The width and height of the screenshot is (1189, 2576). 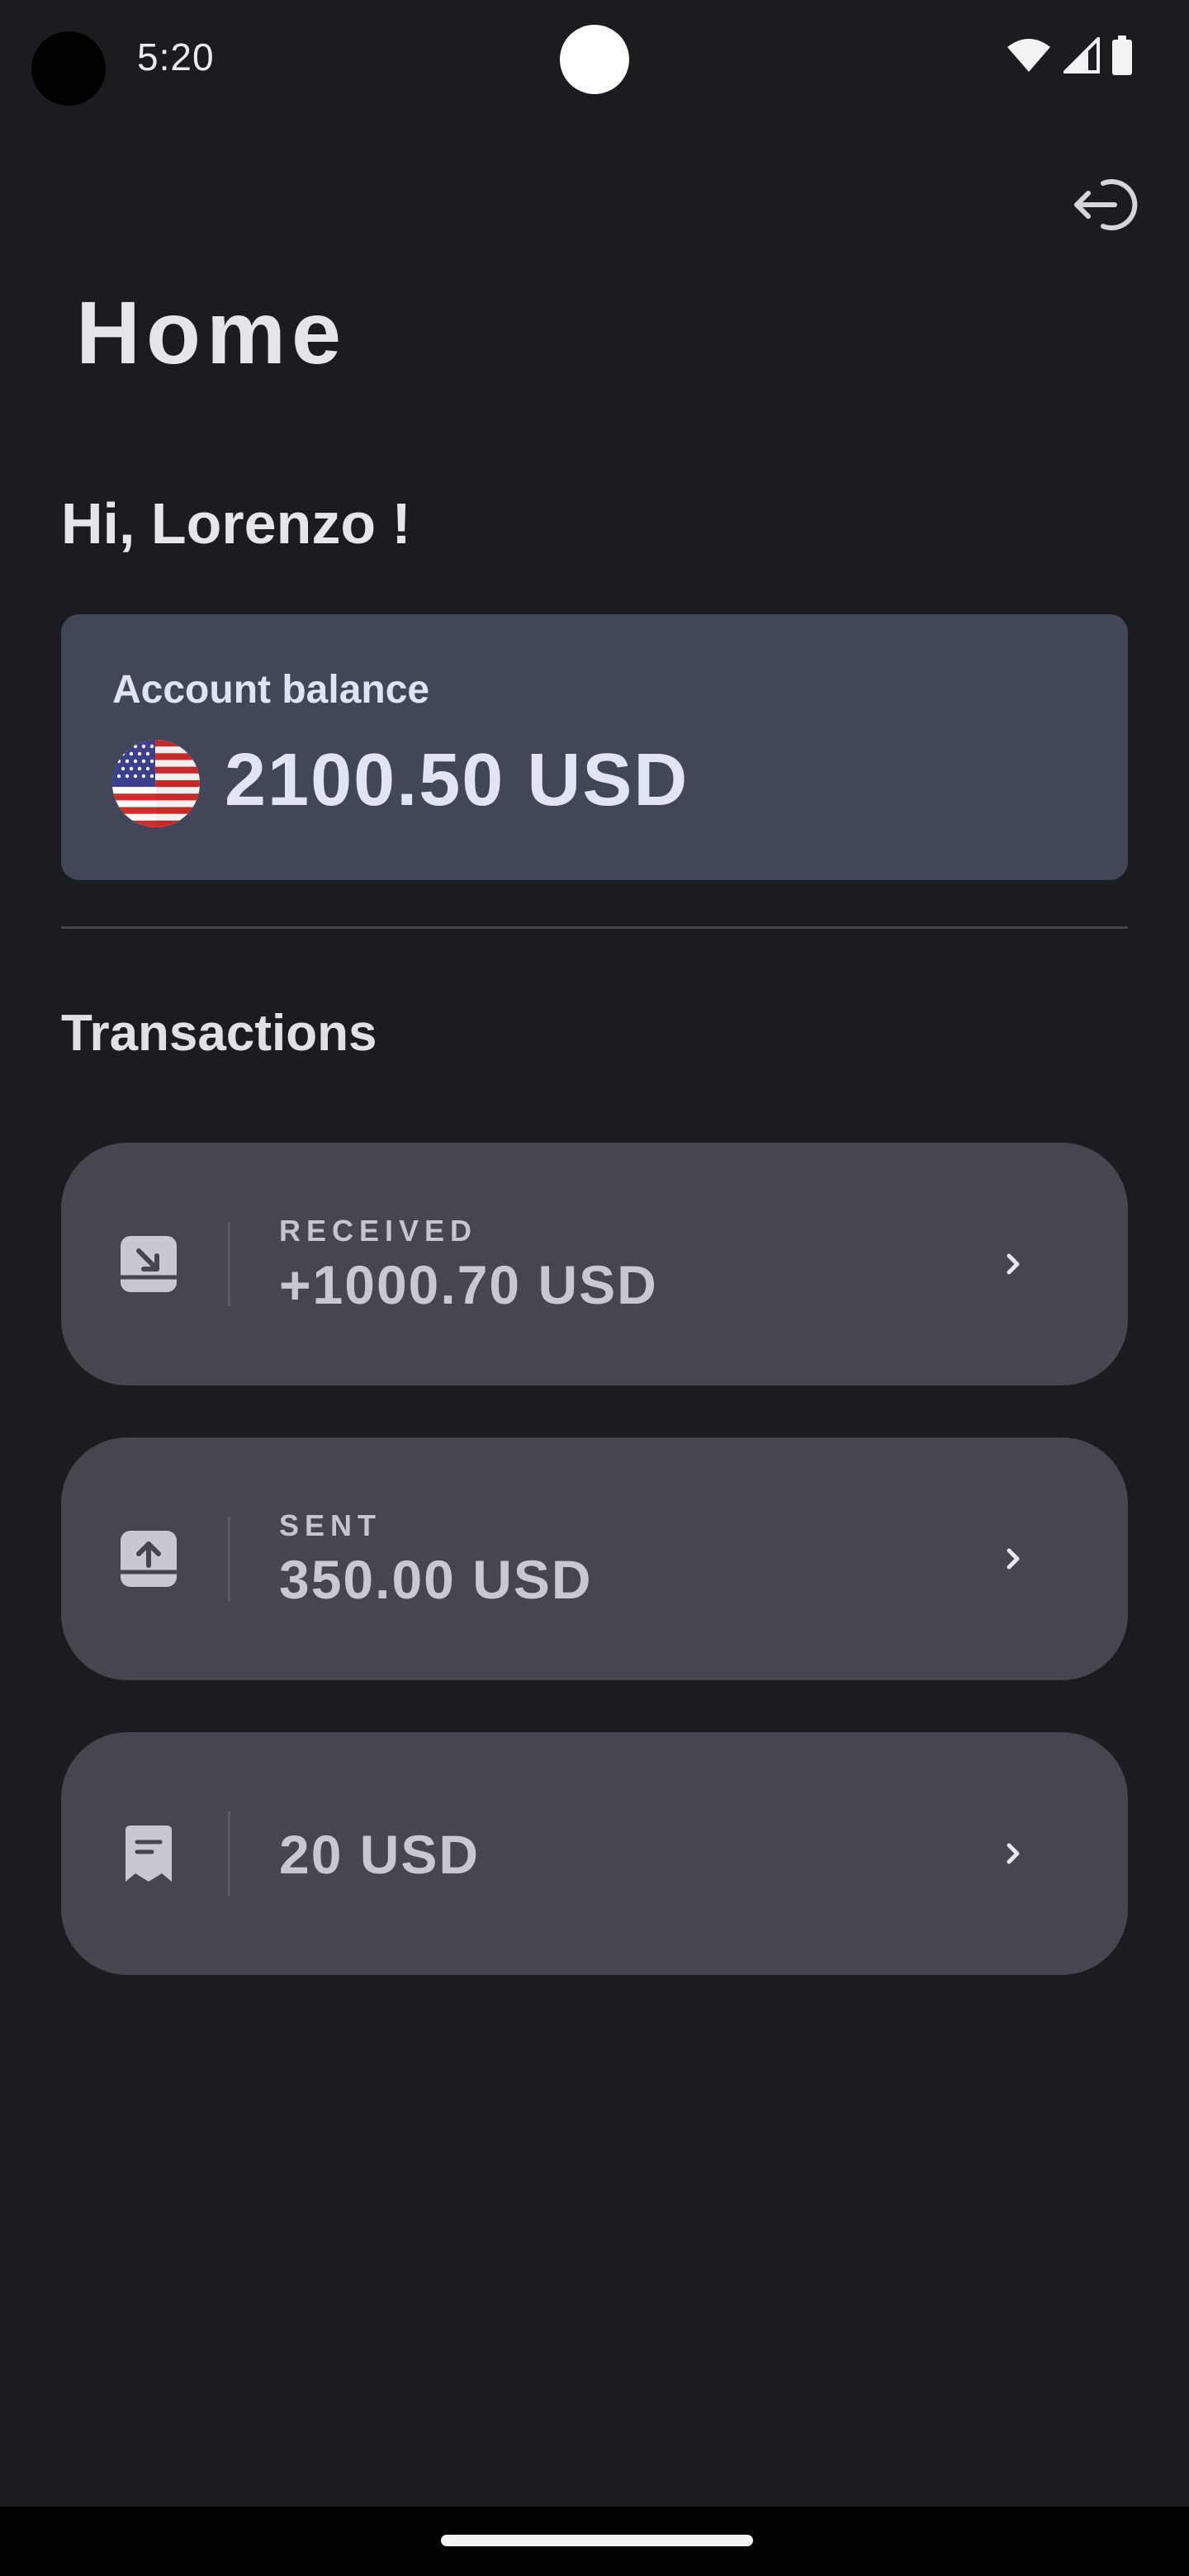 I want to click on status-icons, so click(x=1069, y=55).